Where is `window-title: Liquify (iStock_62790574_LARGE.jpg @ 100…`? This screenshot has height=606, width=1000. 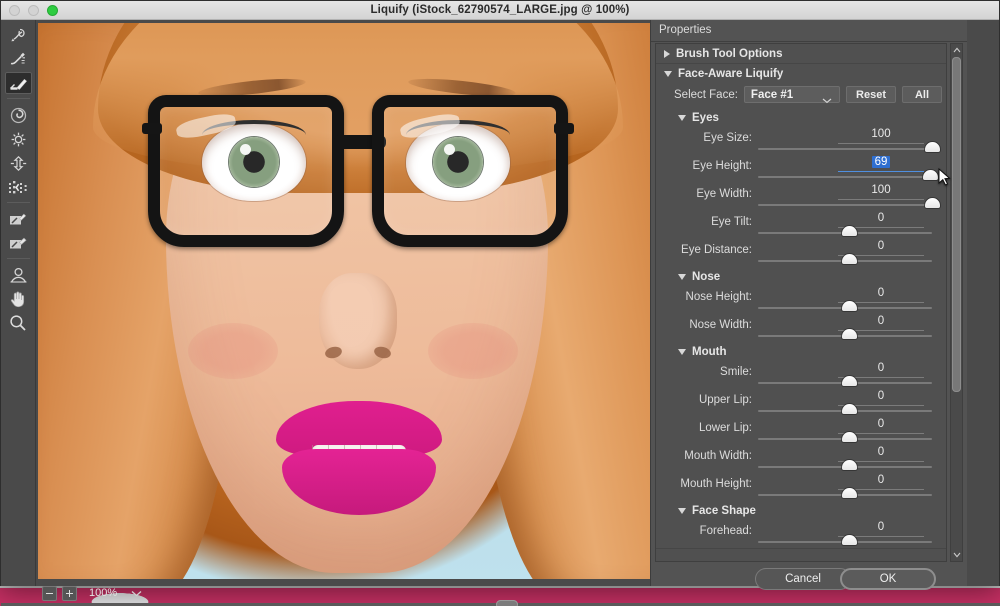
window-title: Liquify (iStock_62790574_LARGE.jpg @ 100… is located at coordinates (500, 10).